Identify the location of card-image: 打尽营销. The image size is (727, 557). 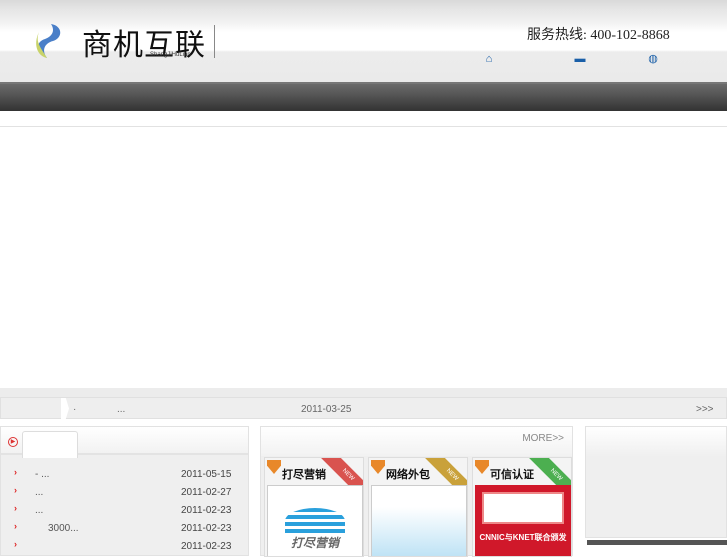
(315, 520).